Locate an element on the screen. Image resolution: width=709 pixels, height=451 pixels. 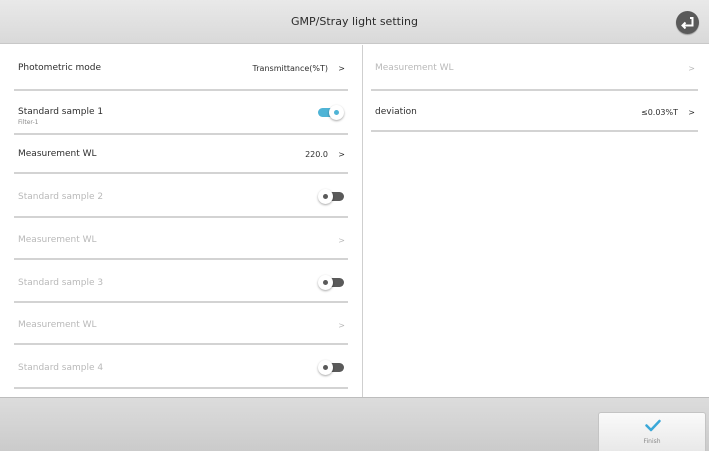
measurement-wl-3-row: Measurement WL > is located at coordinates (181, 324).